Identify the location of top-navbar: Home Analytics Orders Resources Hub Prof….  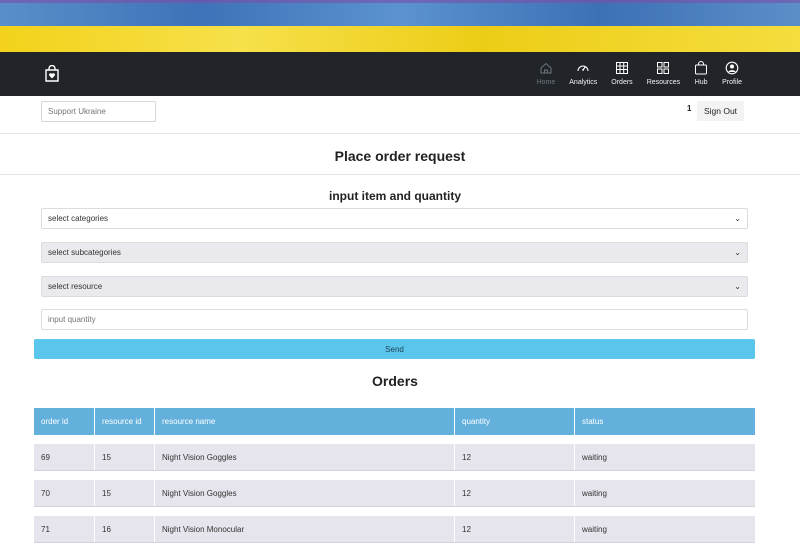
(400, 74).